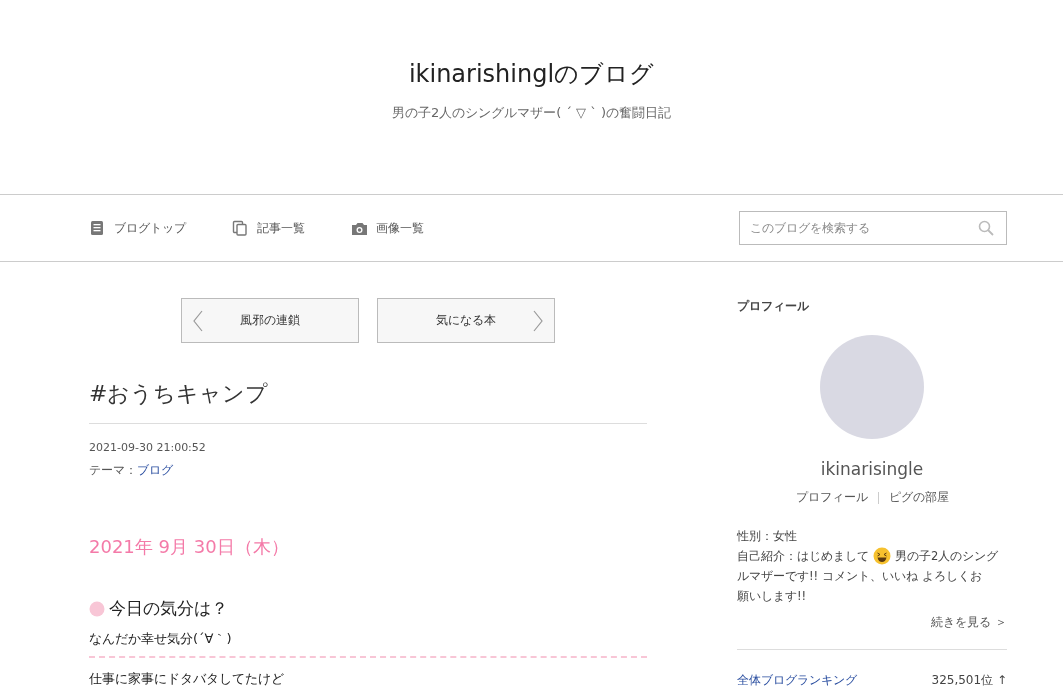  What do you see at coordinates (882, 556) in the screenshot?
I see `grinning-face-icon` at bounding box center [882, 556].